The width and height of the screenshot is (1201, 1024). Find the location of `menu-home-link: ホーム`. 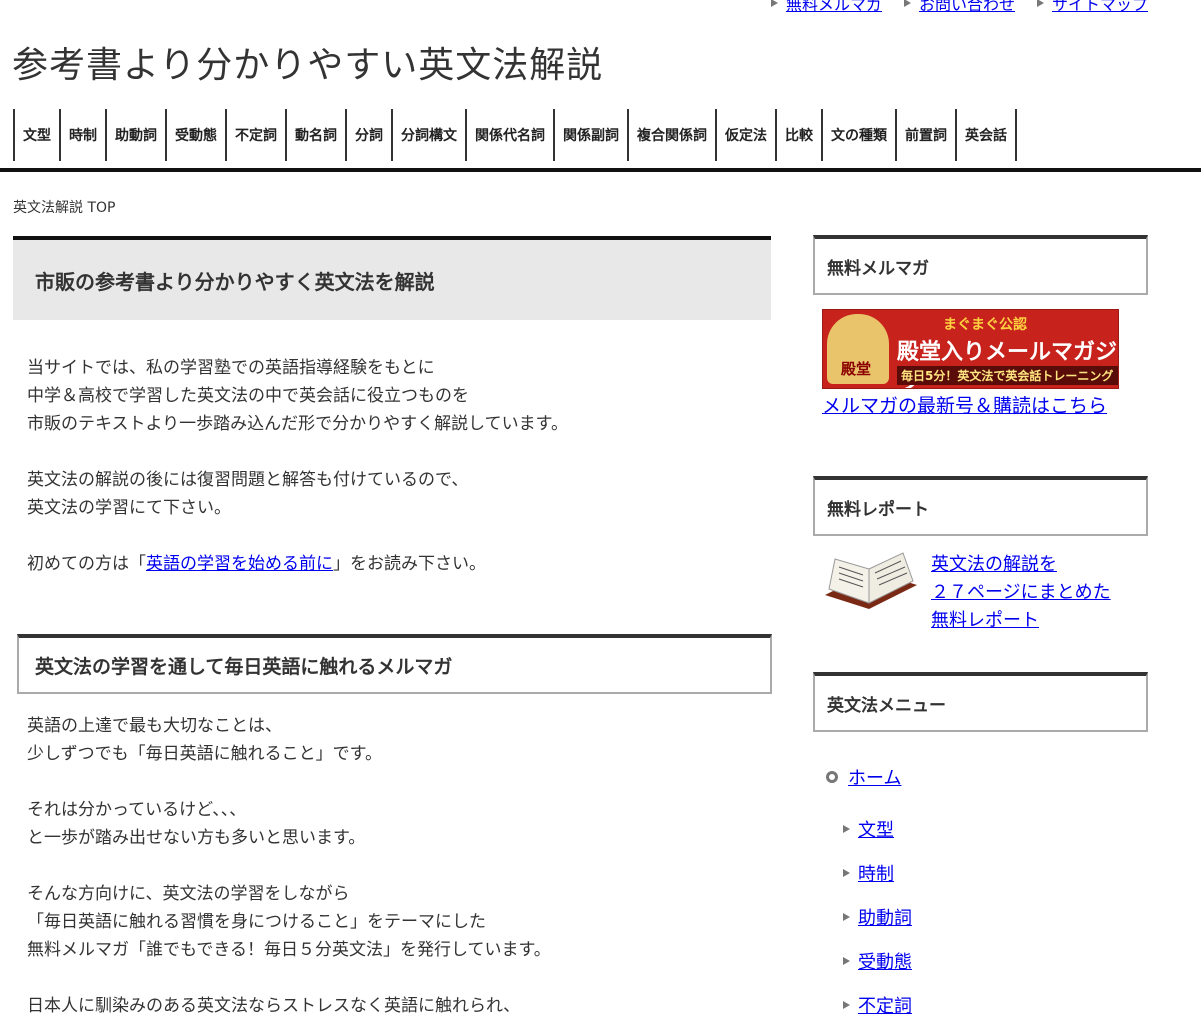

menu-home-link: ホーム is located at coordinates (874, 777).